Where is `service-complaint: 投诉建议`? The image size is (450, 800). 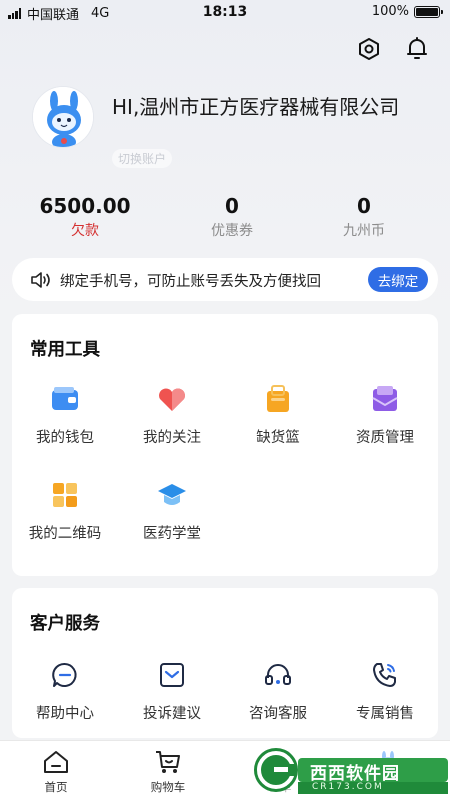 service-complaint: 投诉建议 is located at coordinates (172, 691).